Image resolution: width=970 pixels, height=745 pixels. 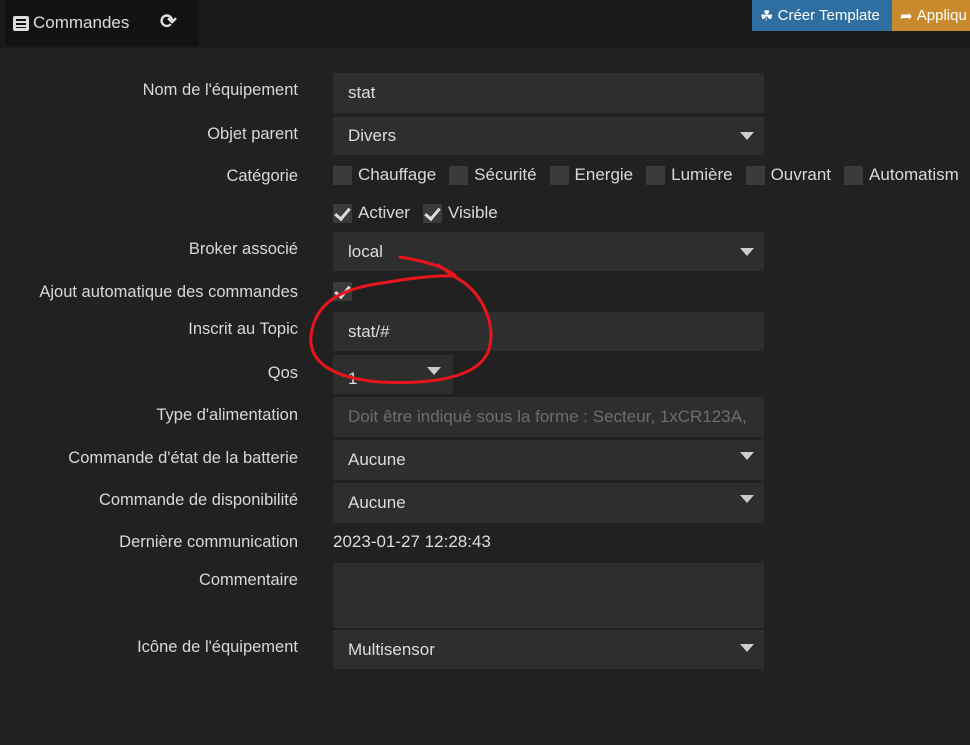 I want to click on topic-value: stat/#, so click(x=369, y=331).